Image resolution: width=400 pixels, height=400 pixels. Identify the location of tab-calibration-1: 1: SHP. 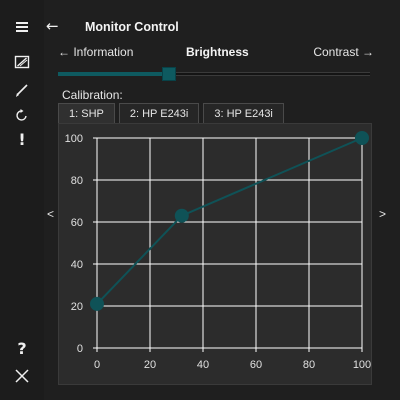
(86, 113).